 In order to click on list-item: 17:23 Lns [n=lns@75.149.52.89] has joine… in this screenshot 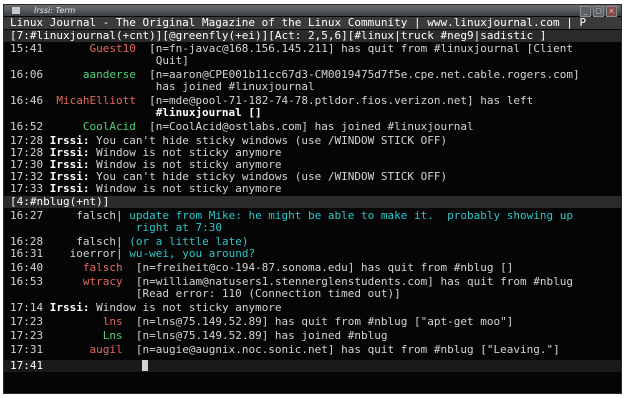, I will do `click(199, 335)`.